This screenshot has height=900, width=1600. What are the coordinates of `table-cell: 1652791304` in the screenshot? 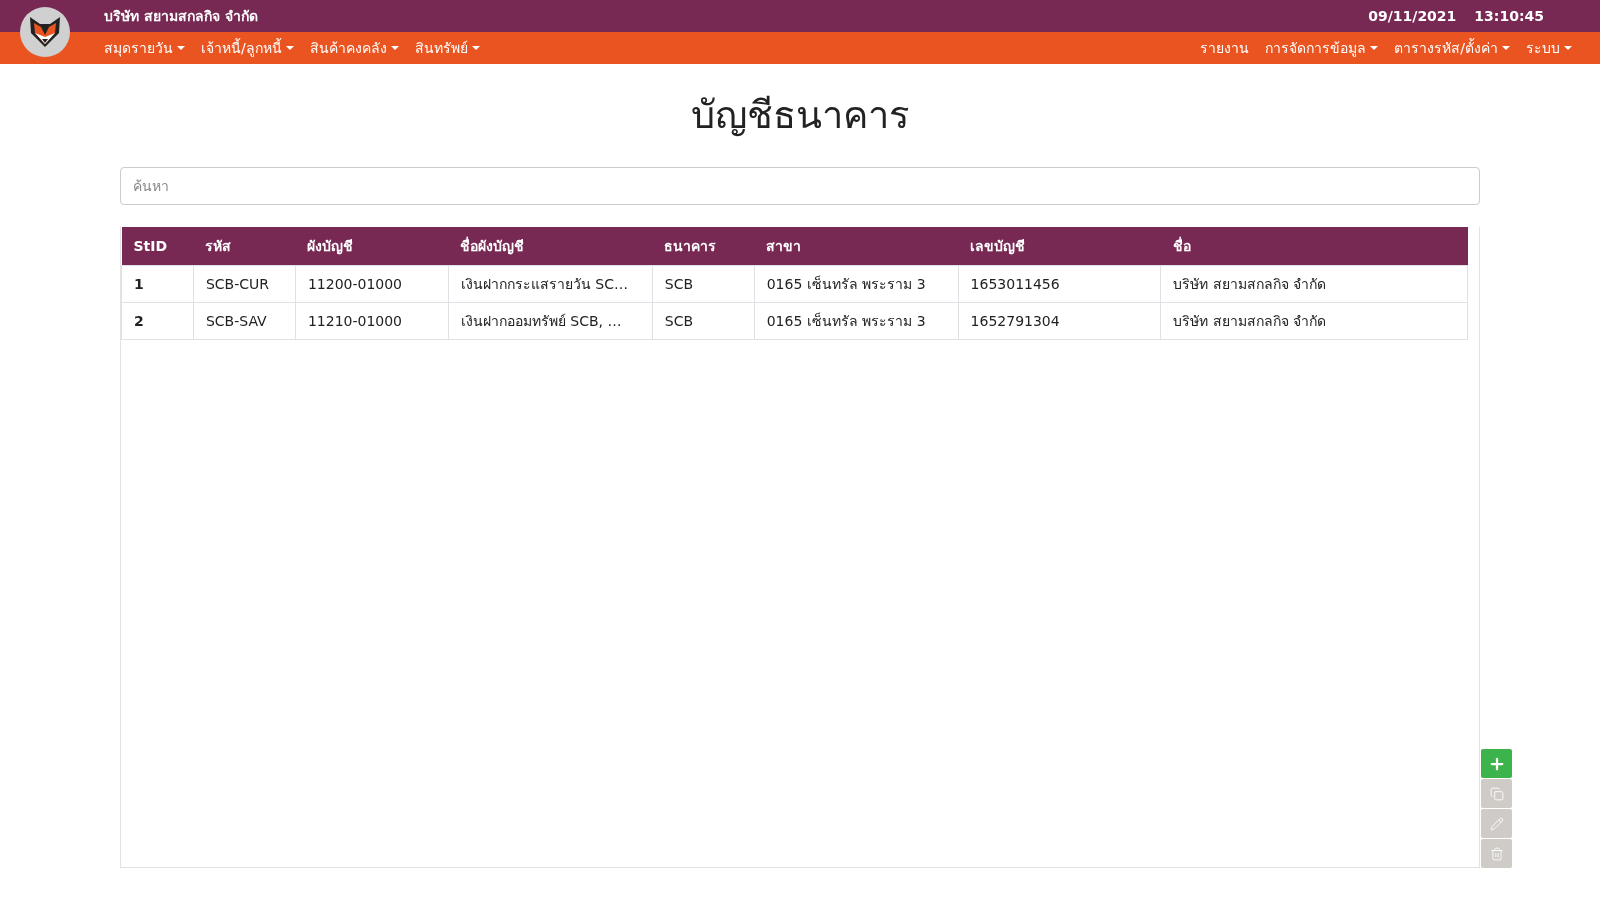 It's located at (1059, 321).